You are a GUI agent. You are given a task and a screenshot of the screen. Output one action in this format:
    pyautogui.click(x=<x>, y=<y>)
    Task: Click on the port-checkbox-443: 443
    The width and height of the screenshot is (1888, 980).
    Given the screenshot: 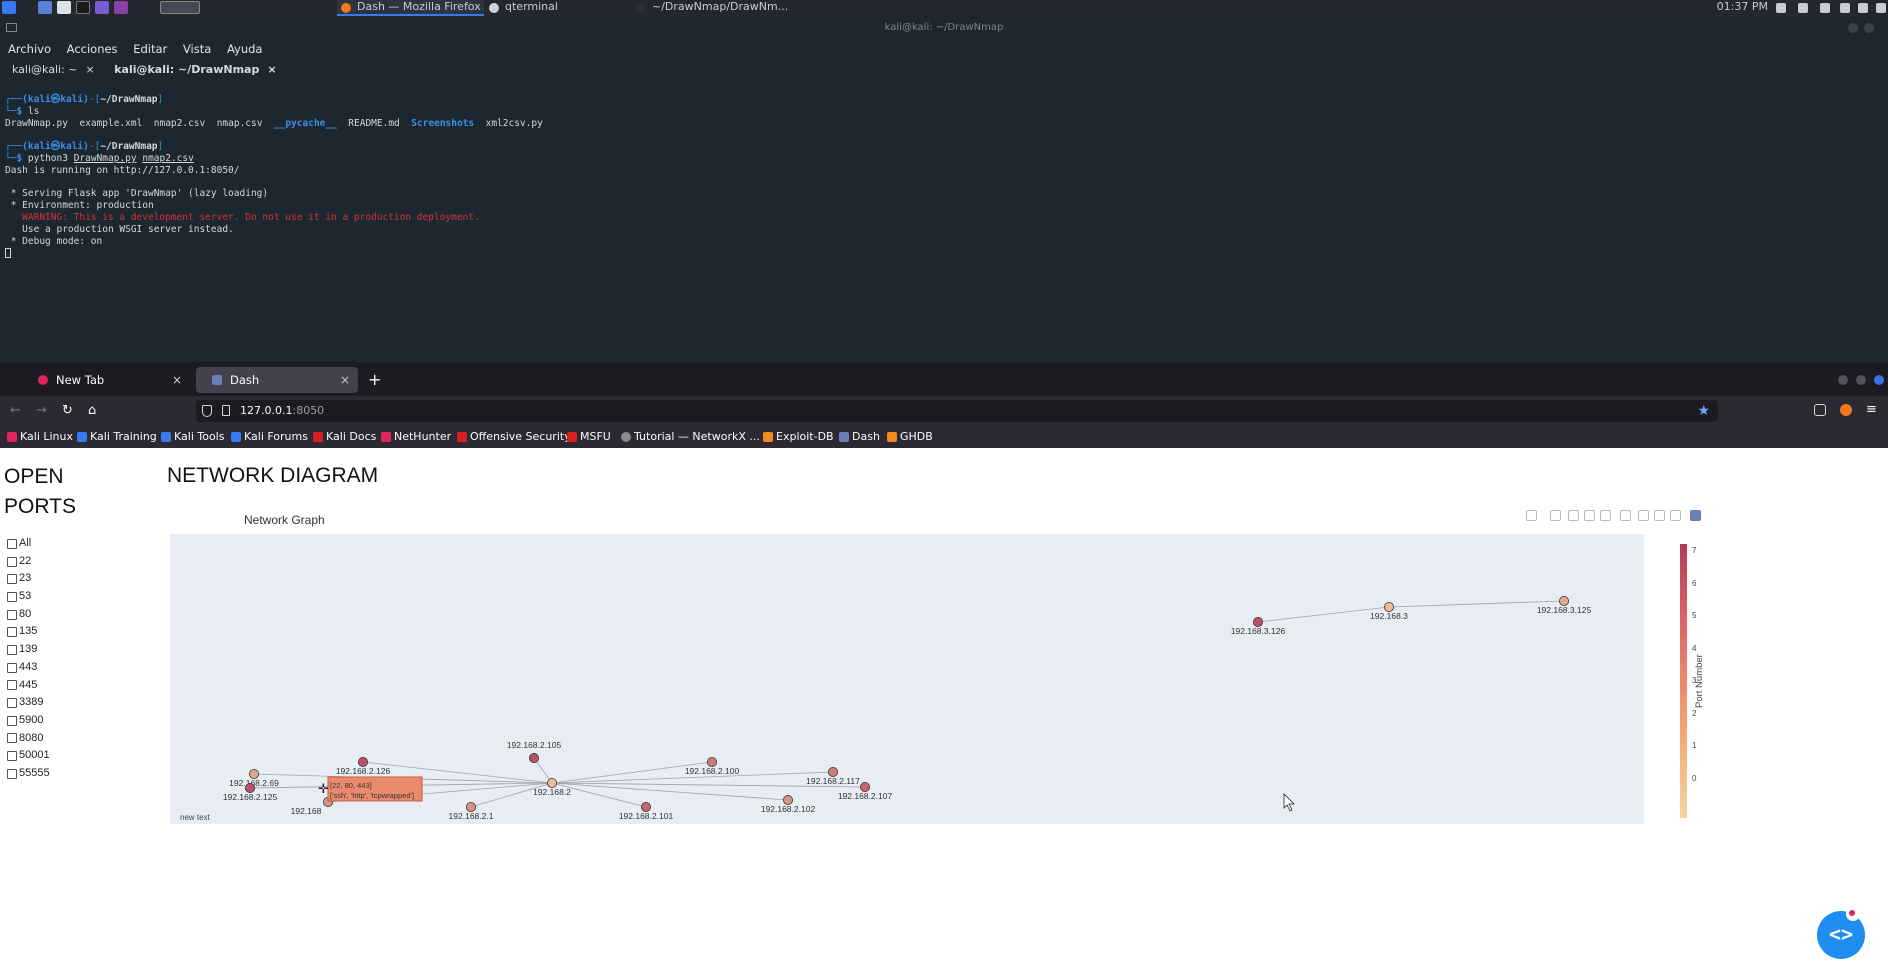 What is the action you would take?
    pyautogui.click(x=28, y=668)
    